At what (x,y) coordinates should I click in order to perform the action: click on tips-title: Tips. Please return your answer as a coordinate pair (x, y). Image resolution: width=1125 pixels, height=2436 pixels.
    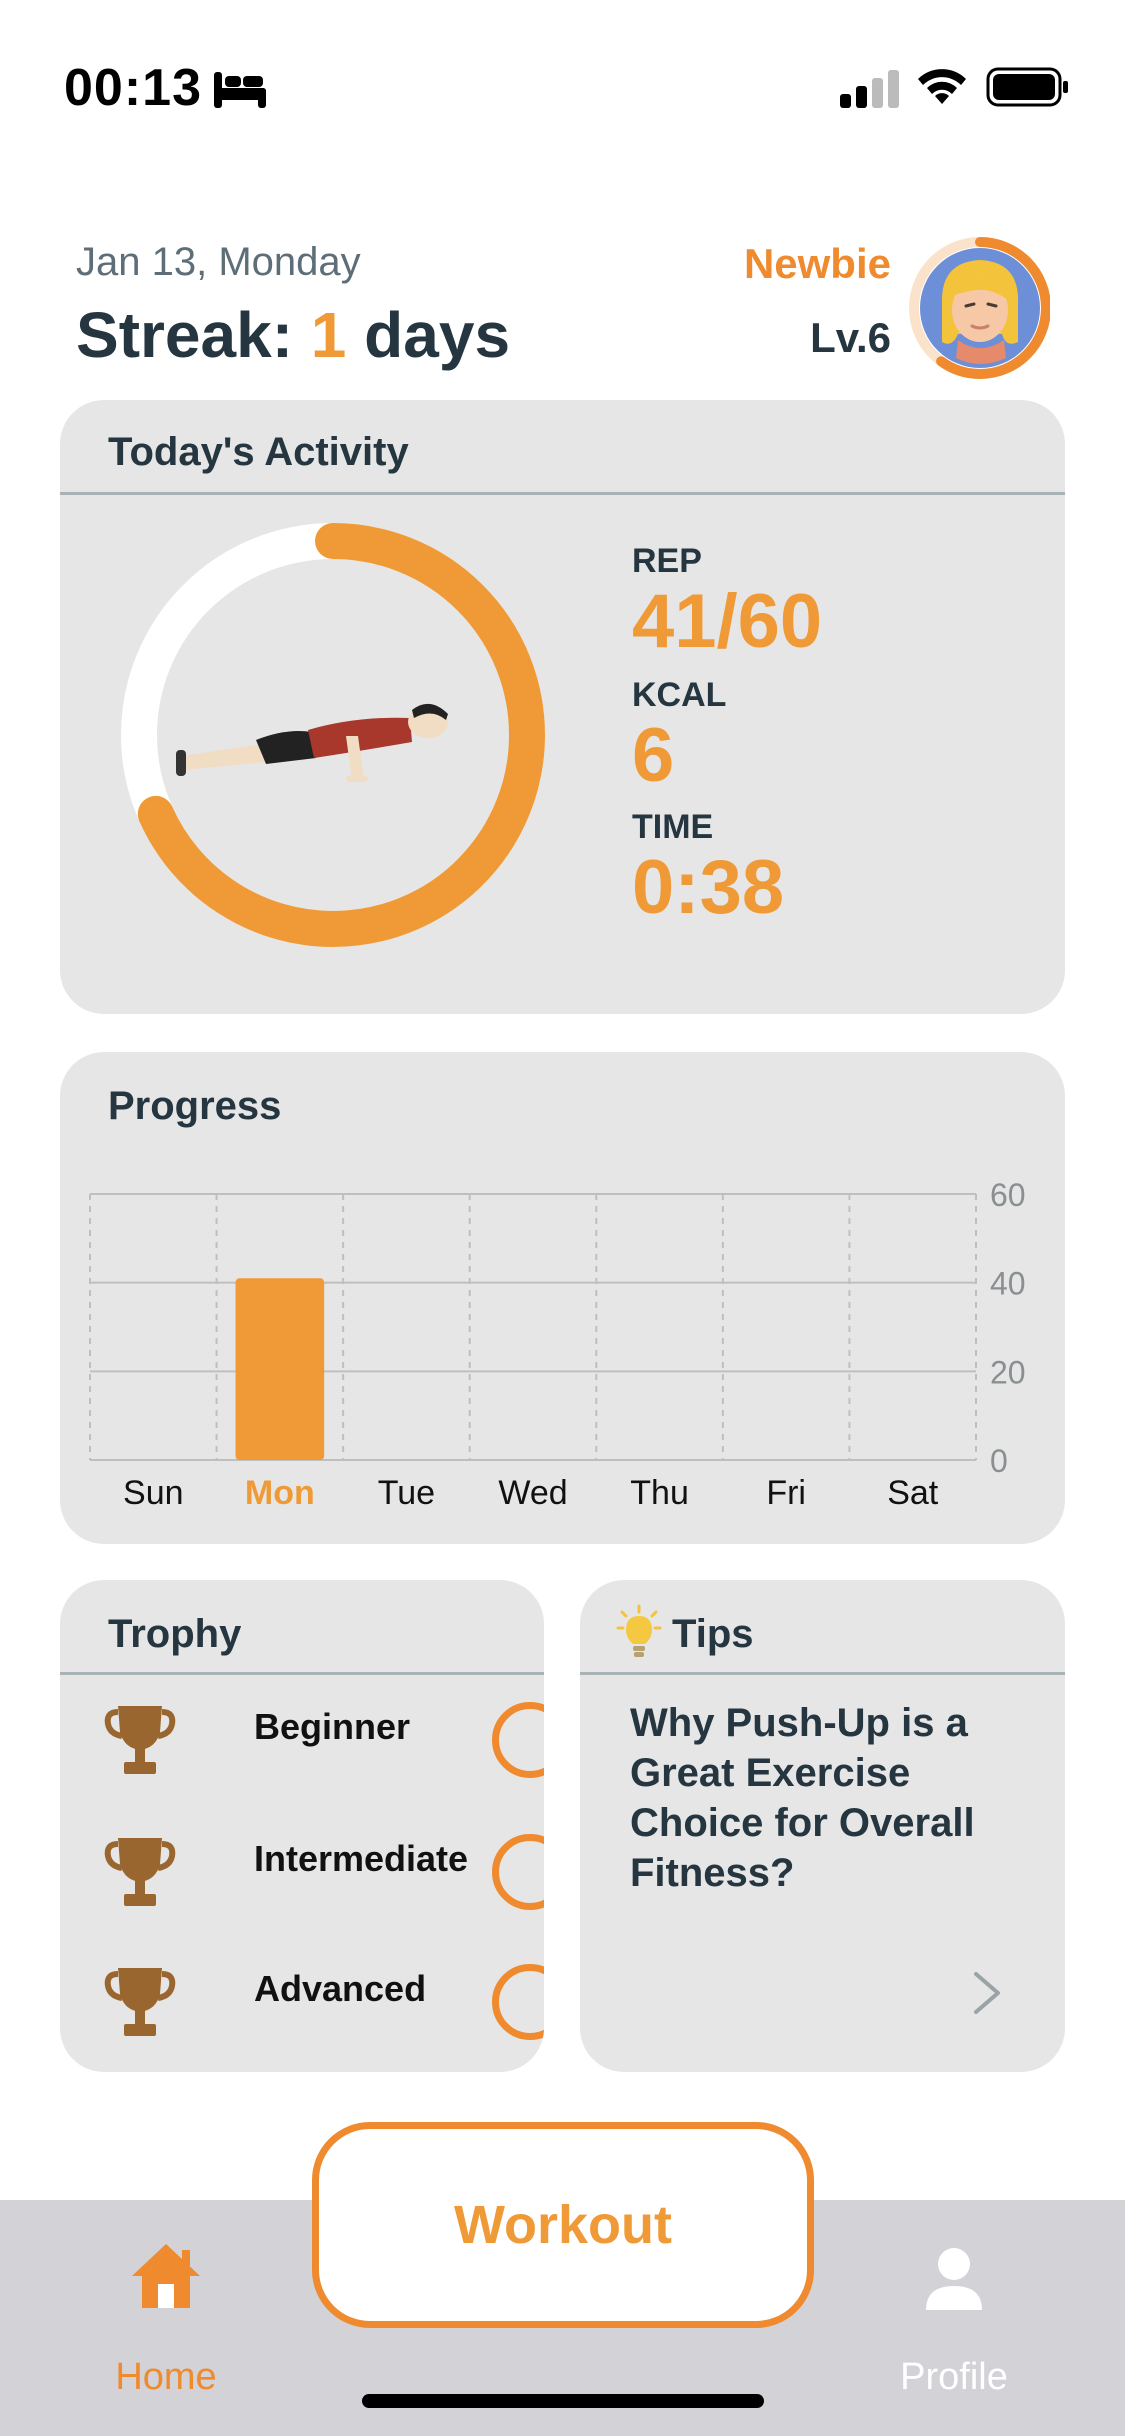
    Looking at the image, I should click on (713, 1634).